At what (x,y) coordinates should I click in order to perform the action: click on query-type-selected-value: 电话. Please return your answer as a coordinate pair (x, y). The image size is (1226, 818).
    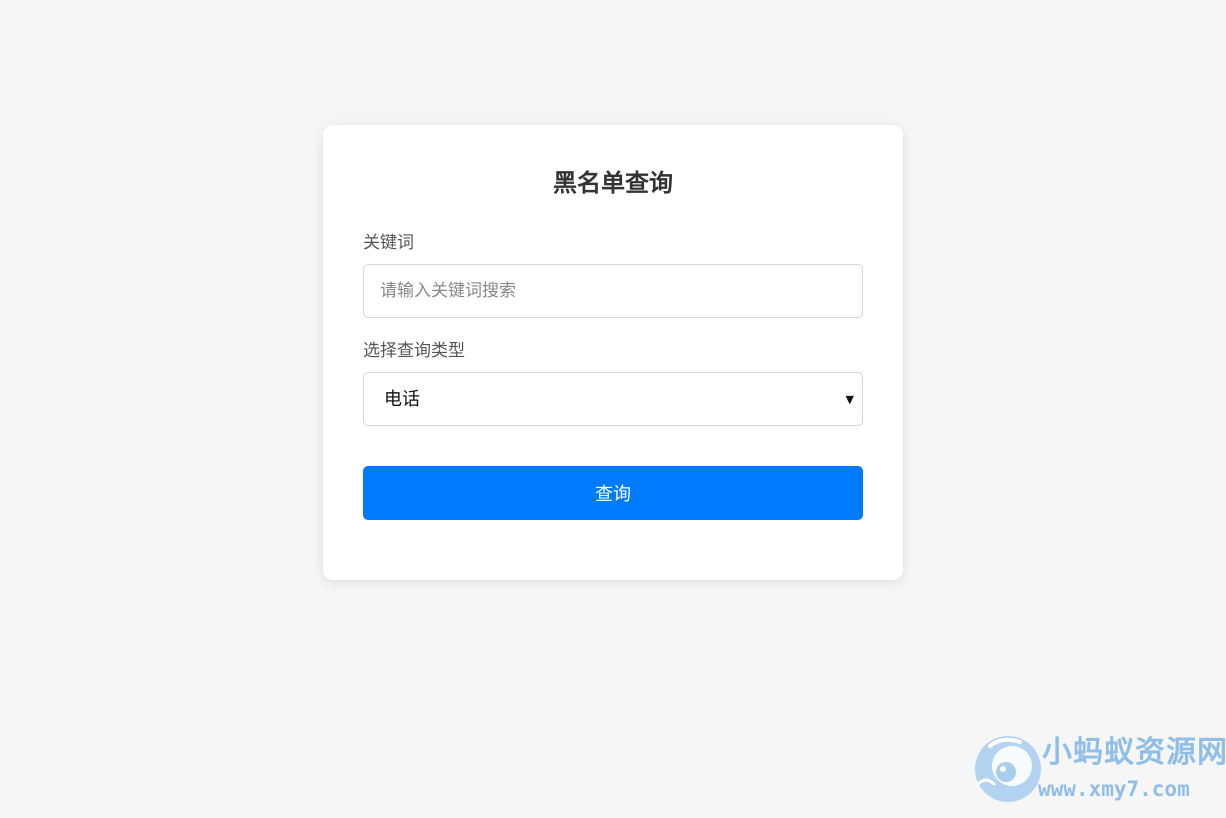
    Looking at the image, I should click on (402, 399).